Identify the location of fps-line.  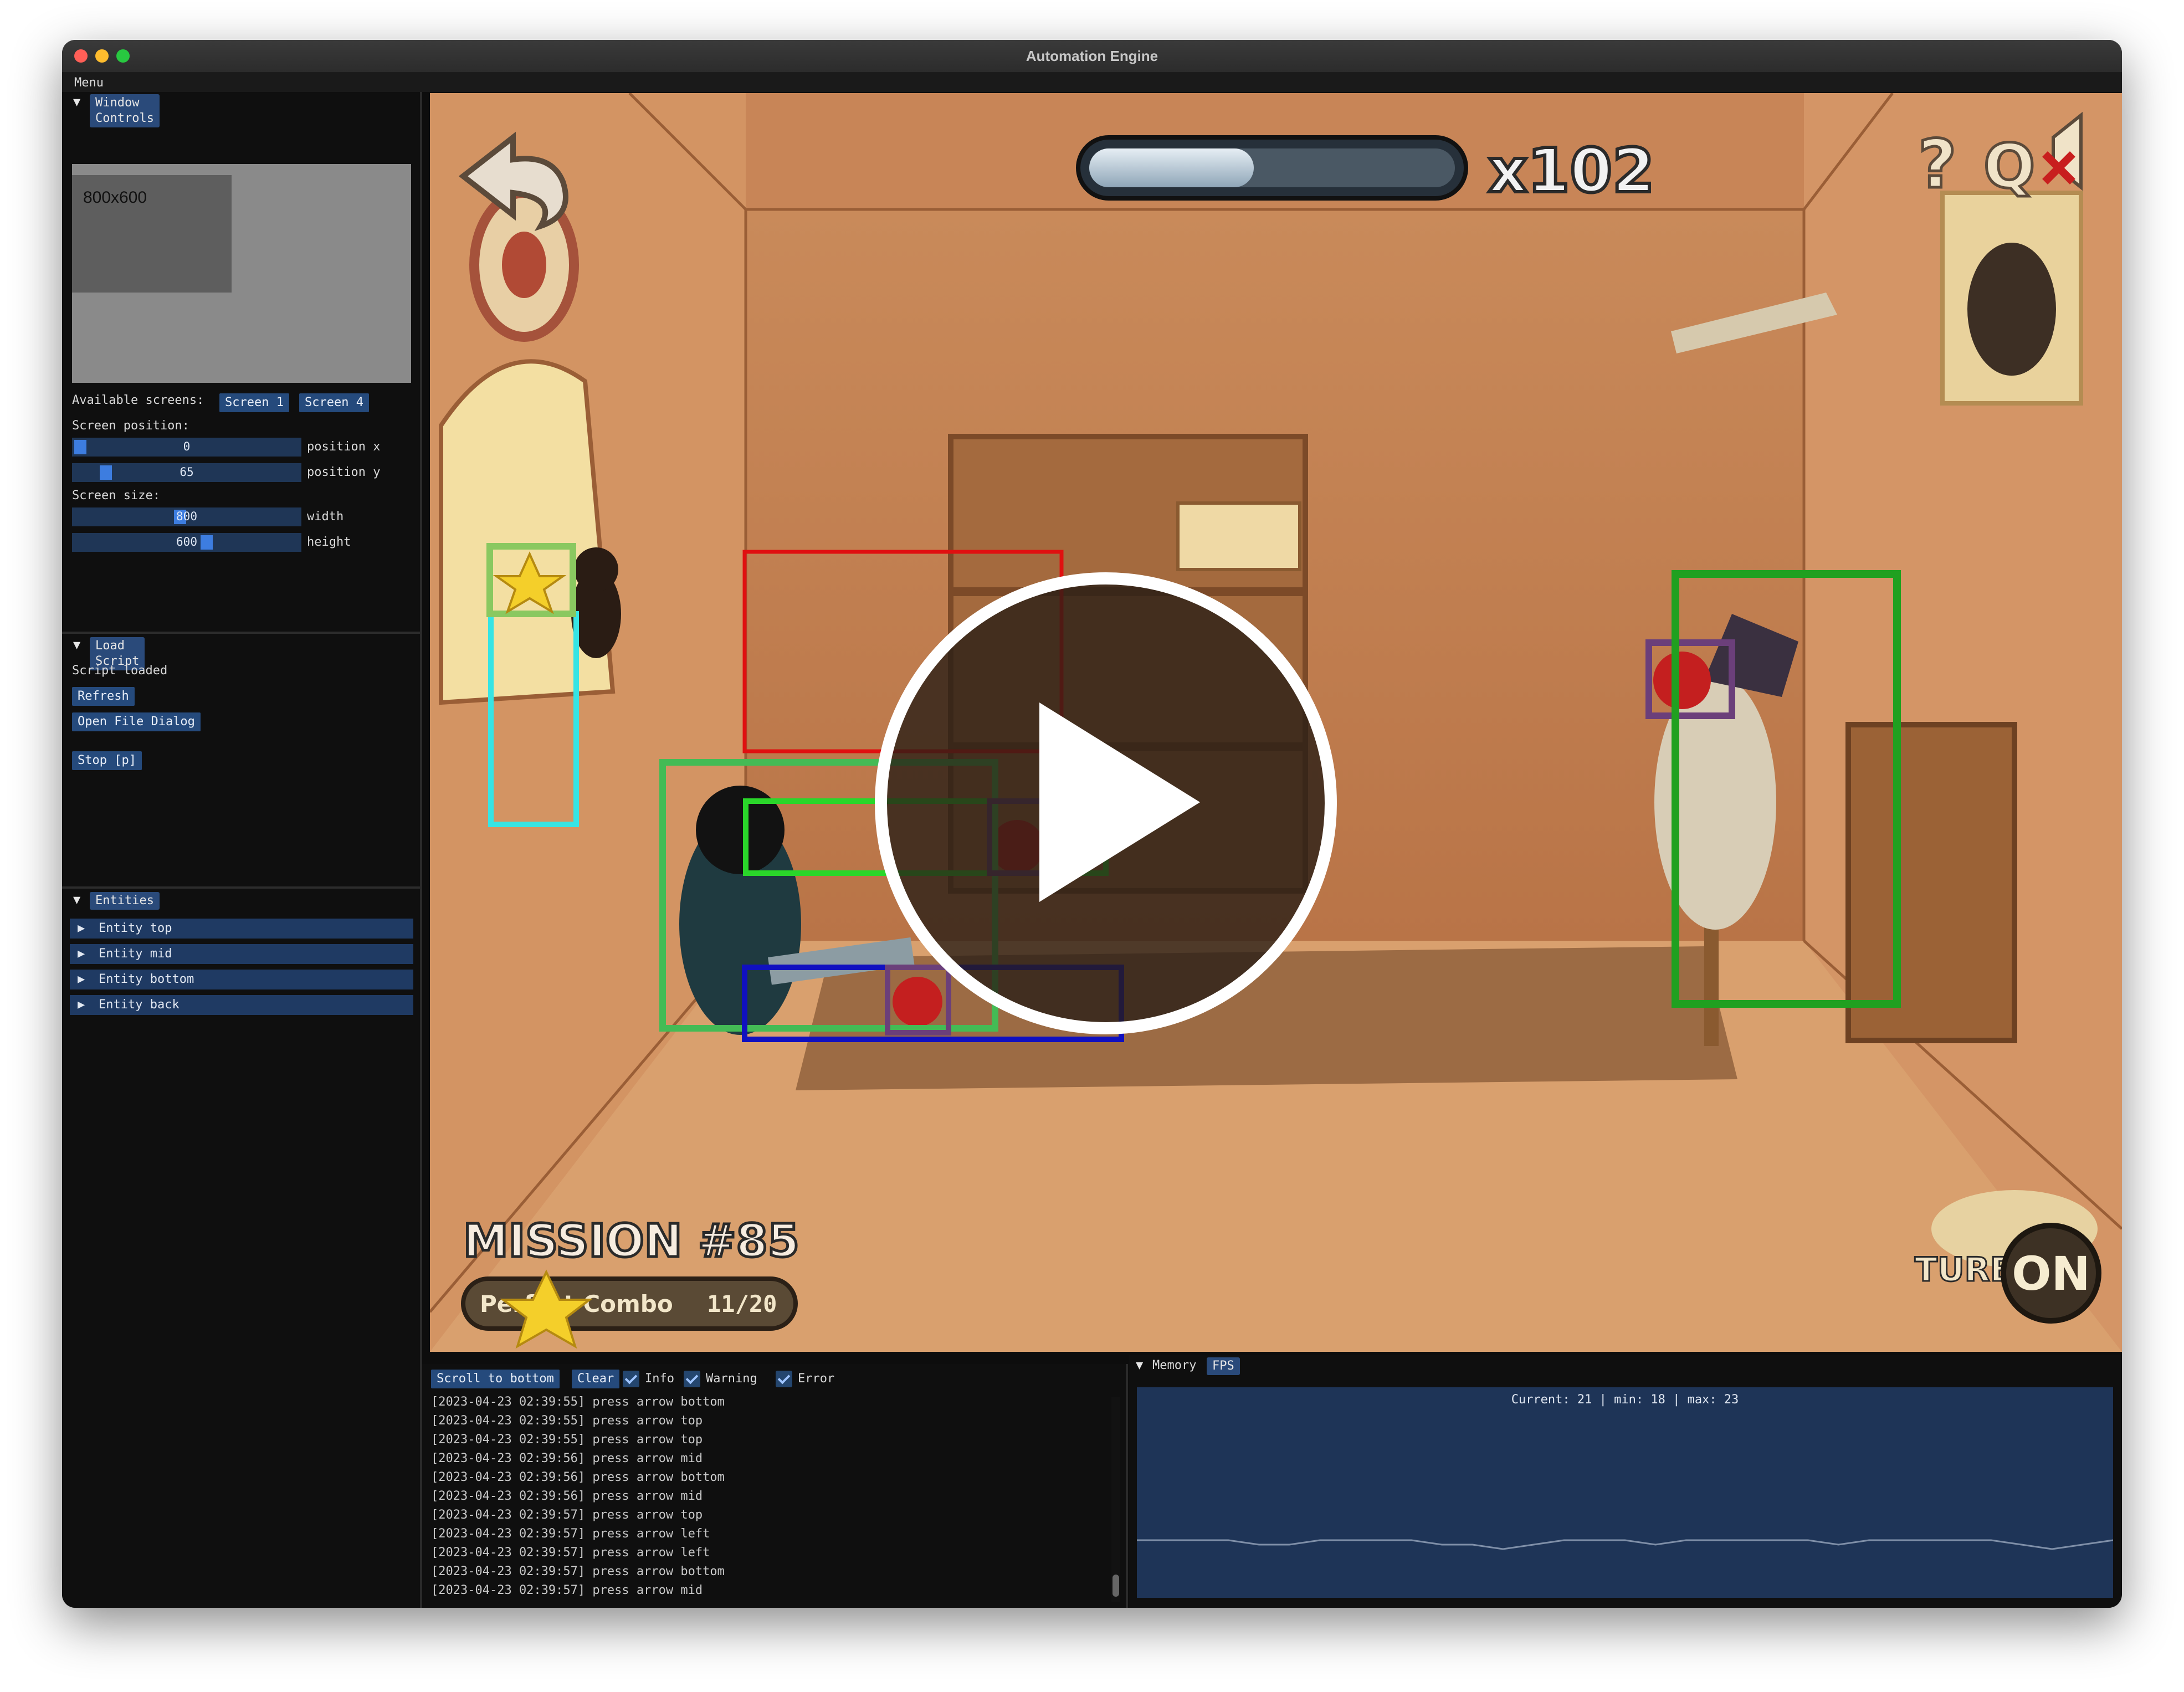
(1625, 1545).